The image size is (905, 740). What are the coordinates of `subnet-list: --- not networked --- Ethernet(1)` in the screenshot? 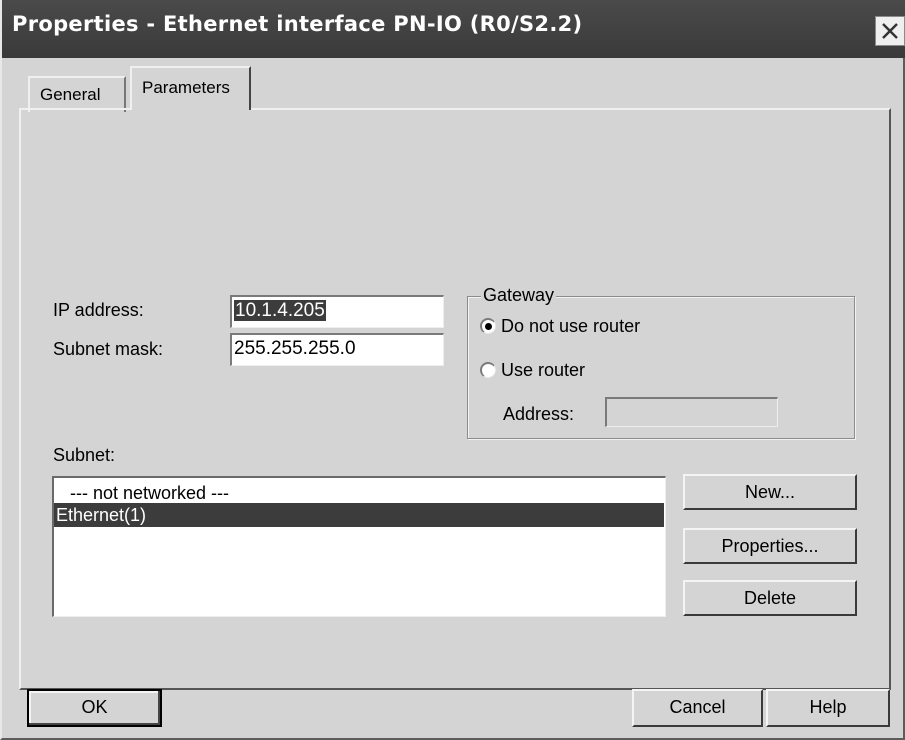 It's located at (359, 546).